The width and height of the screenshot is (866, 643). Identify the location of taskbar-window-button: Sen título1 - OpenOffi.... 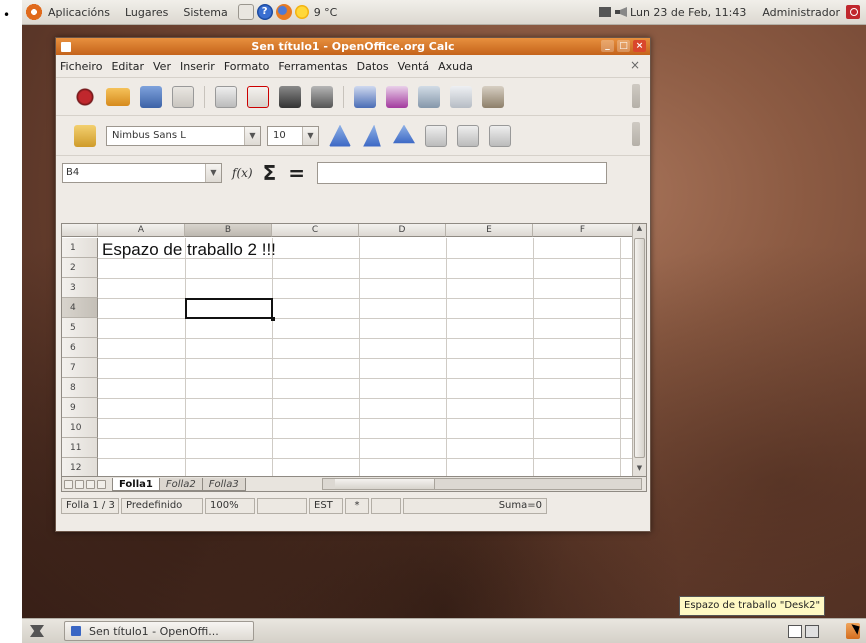
(159, 631).